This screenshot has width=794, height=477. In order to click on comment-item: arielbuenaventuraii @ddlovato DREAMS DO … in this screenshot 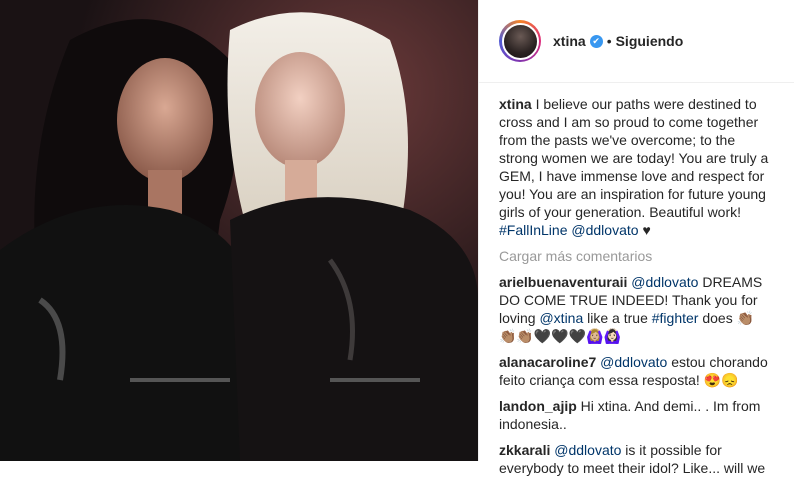, I will do `click(636, 309)`.